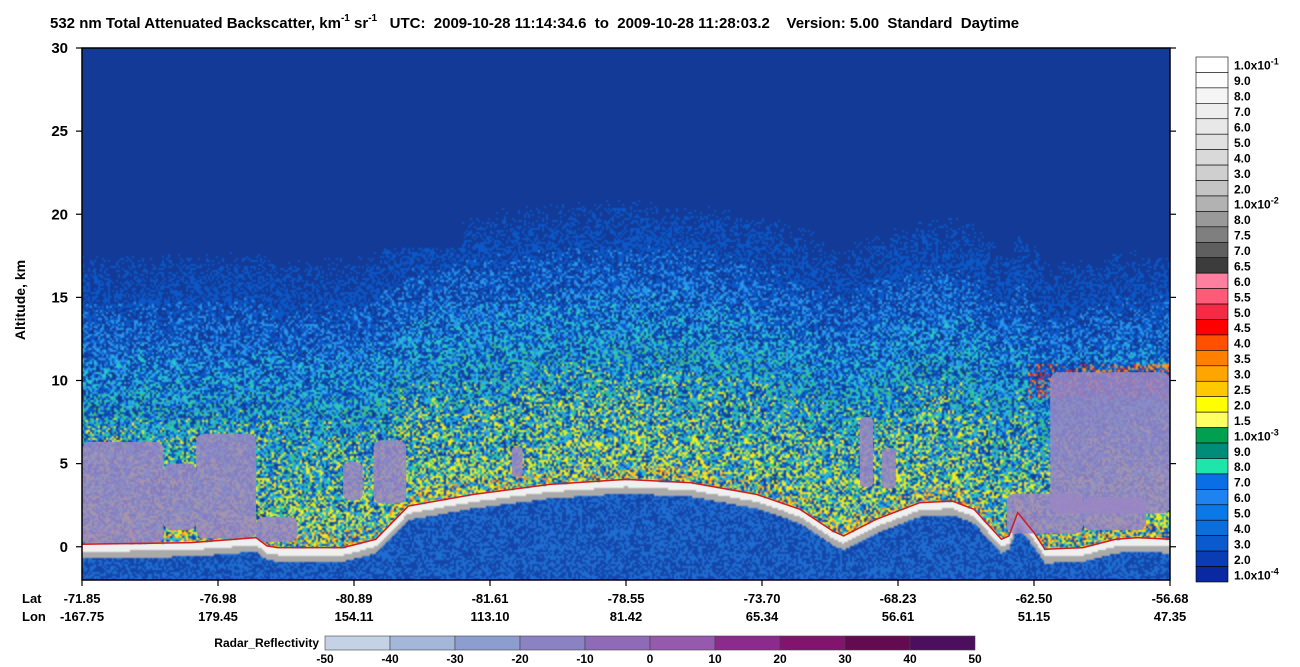 The height and width of the screenshot is (667, 1300). What do you see at coordinates (1256, 574) in the screenshot?
I see `colorbar-label: 1.0x10-4` at bounding box center [1256, 574].